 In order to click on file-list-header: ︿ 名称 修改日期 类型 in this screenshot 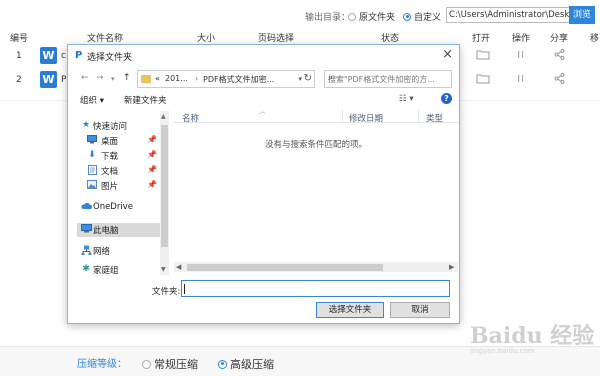, I will do `click(316, 115)`.